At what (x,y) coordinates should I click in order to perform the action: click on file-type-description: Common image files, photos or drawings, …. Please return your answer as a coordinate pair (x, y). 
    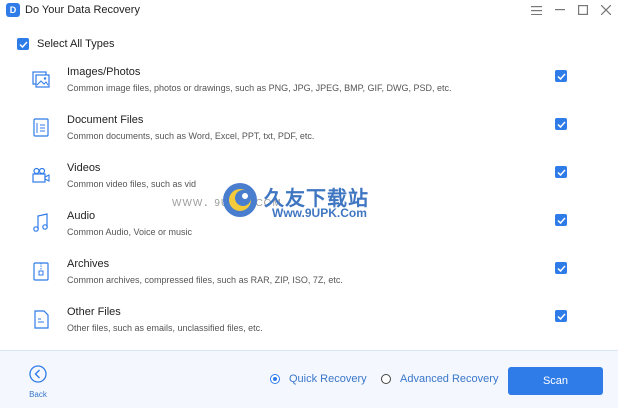
    Looking at the image, I should click on (259, 88).